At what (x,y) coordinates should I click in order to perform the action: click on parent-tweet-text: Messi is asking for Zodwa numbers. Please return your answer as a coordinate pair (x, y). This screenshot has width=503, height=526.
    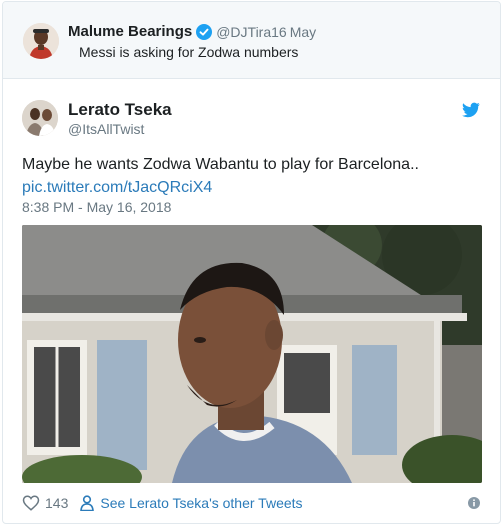
    Looking at the image, I should click on (189, 52).